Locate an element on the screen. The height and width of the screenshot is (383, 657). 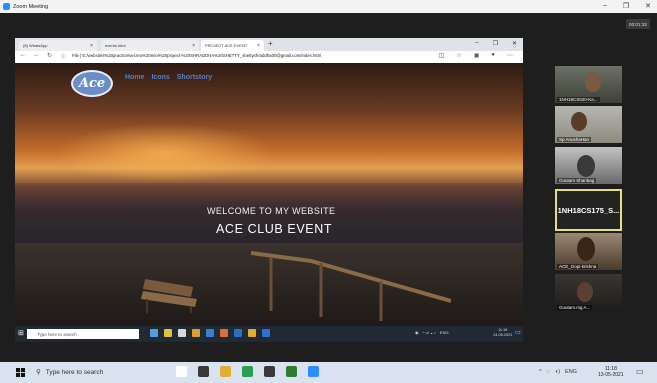
start-icon: ⊞ is located at coordinates (21, 333).